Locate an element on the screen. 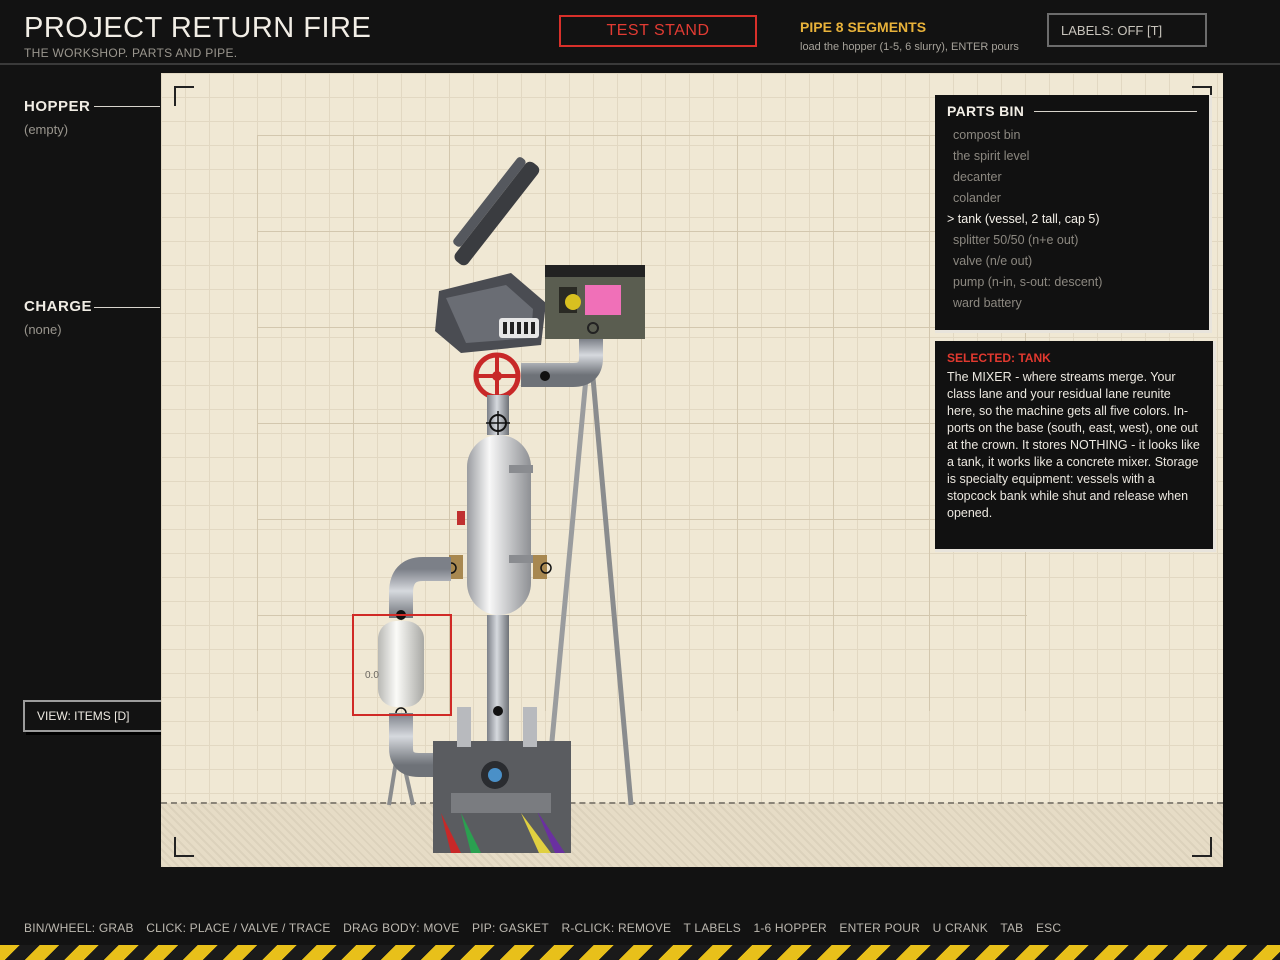  selection-box is located at coordinates (402, 665).